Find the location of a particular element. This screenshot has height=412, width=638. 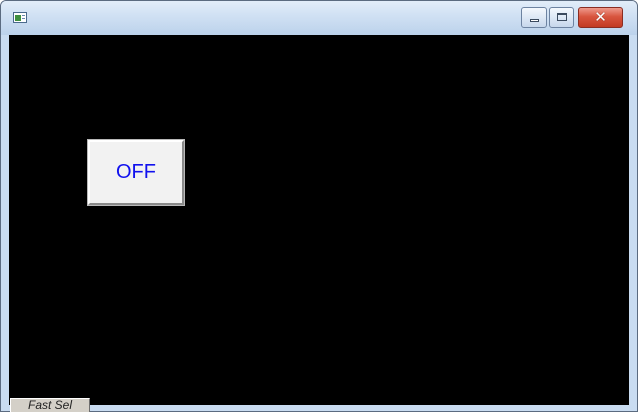

title-bar: ✕ is located at coordinates (319, 18).